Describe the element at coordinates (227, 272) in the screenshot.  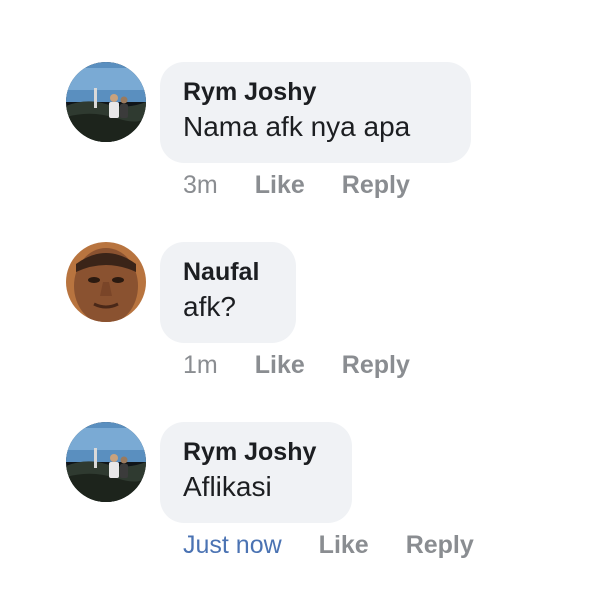
I see `comment-author: Naufal` at that location.